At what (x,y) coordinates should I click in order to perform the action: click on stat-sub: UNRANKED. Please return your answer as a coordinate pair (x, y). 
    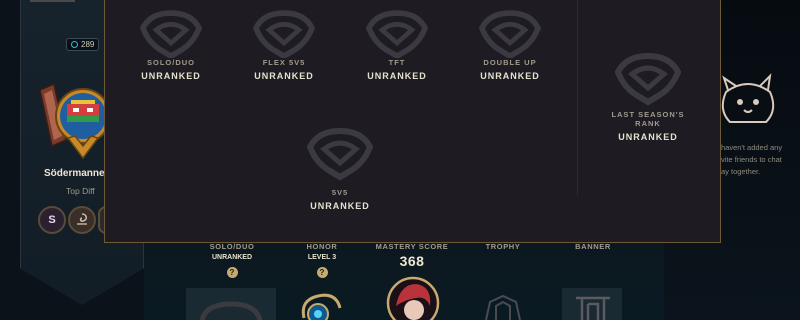
    Looking at the image, I should click on (232, 257).